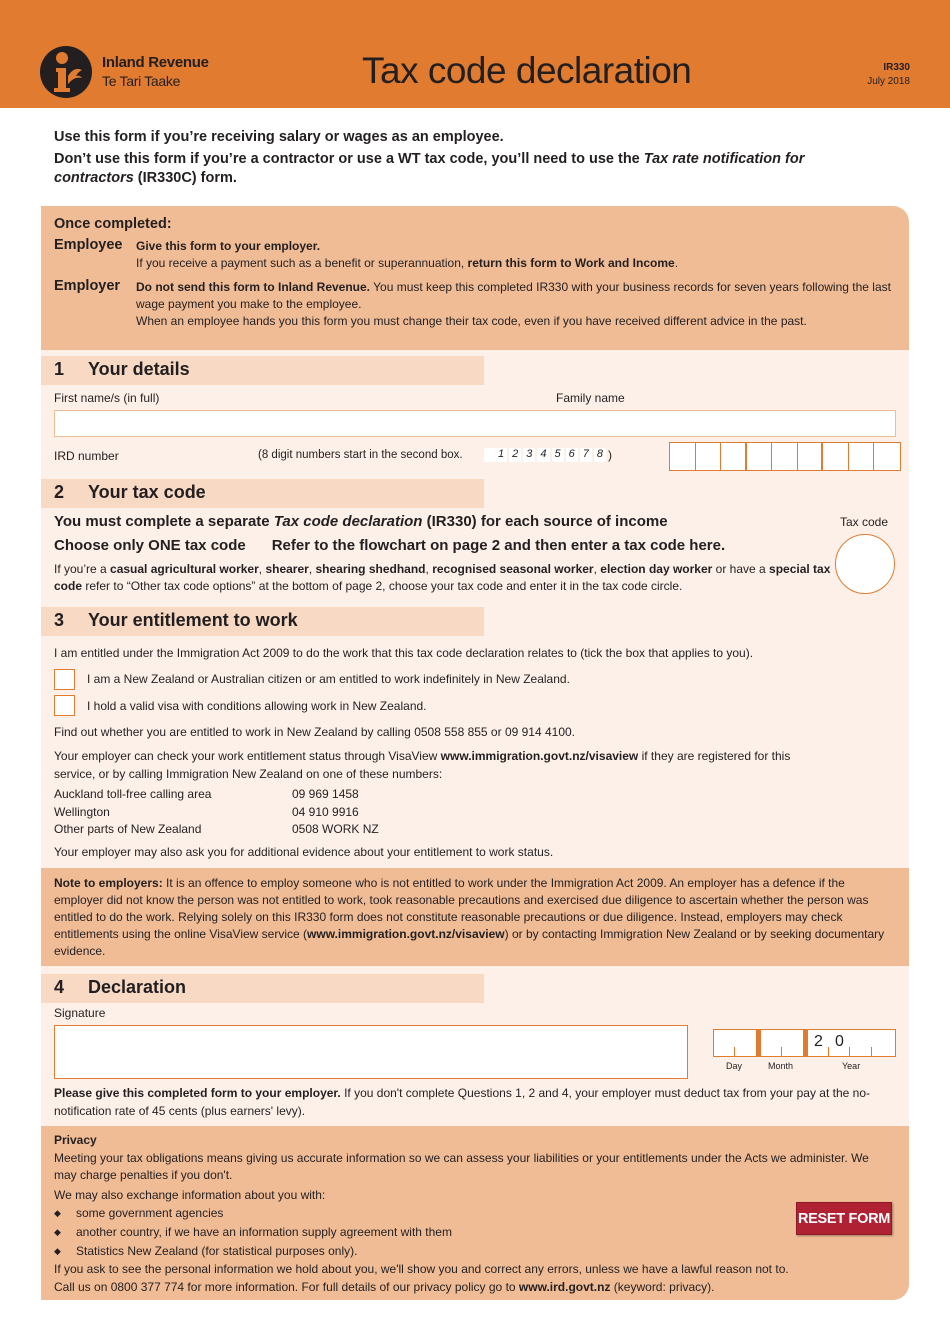 This screenshot has height=1344, width=950. What do you see at coordinates (741, 569) in the screenshot?
I see `note-text: or have a` at bounding box center [741, 569].